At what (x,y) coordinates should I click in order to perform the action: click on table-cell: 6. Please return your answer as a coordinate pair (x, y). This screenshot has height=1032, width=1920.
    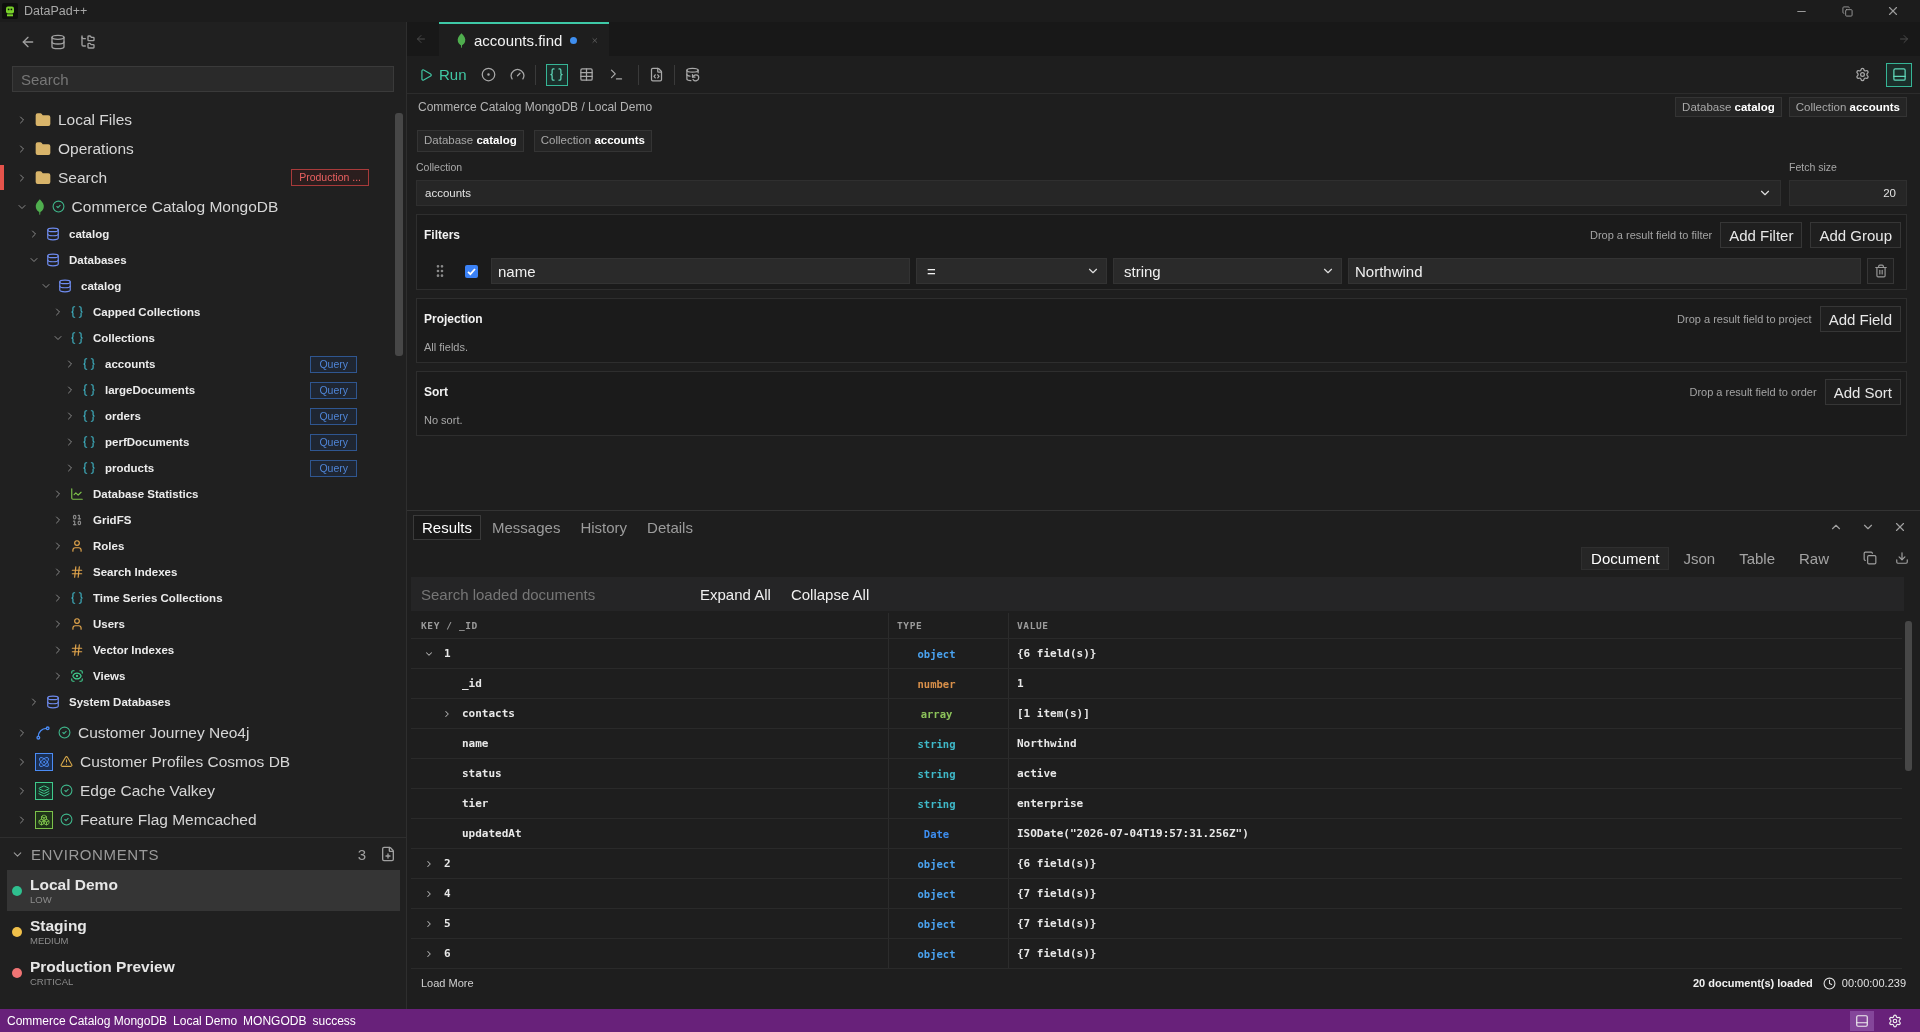
    Looking at the image, I should click on (447, 953).